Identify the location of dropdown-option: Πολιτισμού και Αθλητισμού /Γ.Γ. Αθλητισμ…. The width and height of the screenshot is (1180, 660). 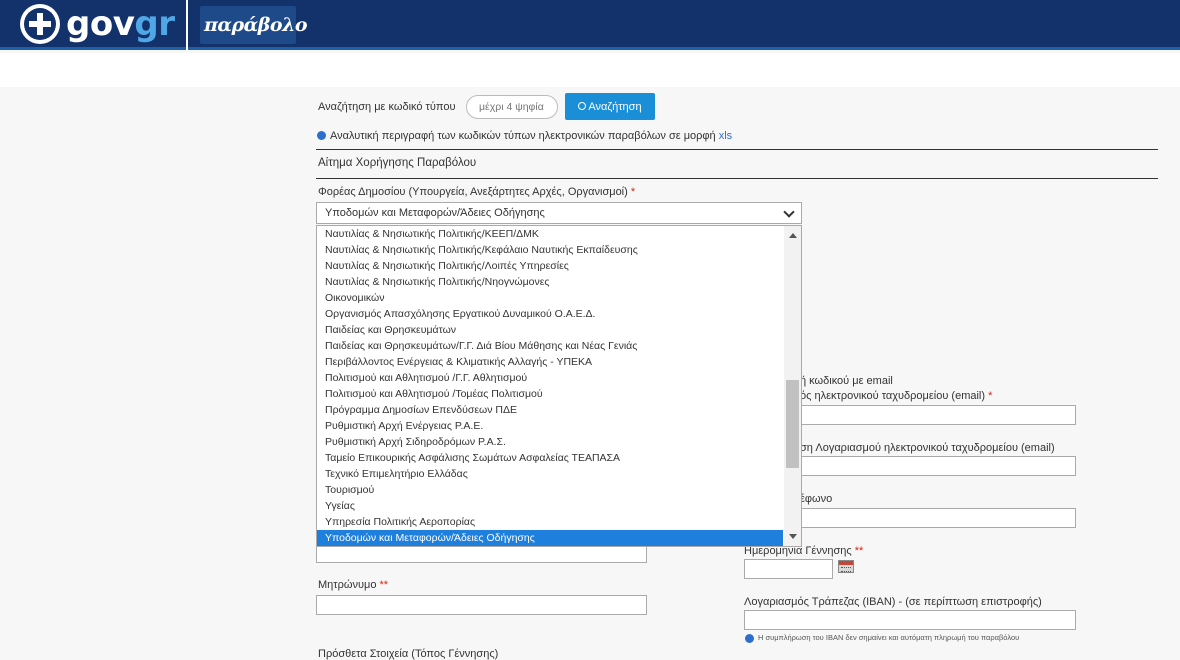
(550, 378).